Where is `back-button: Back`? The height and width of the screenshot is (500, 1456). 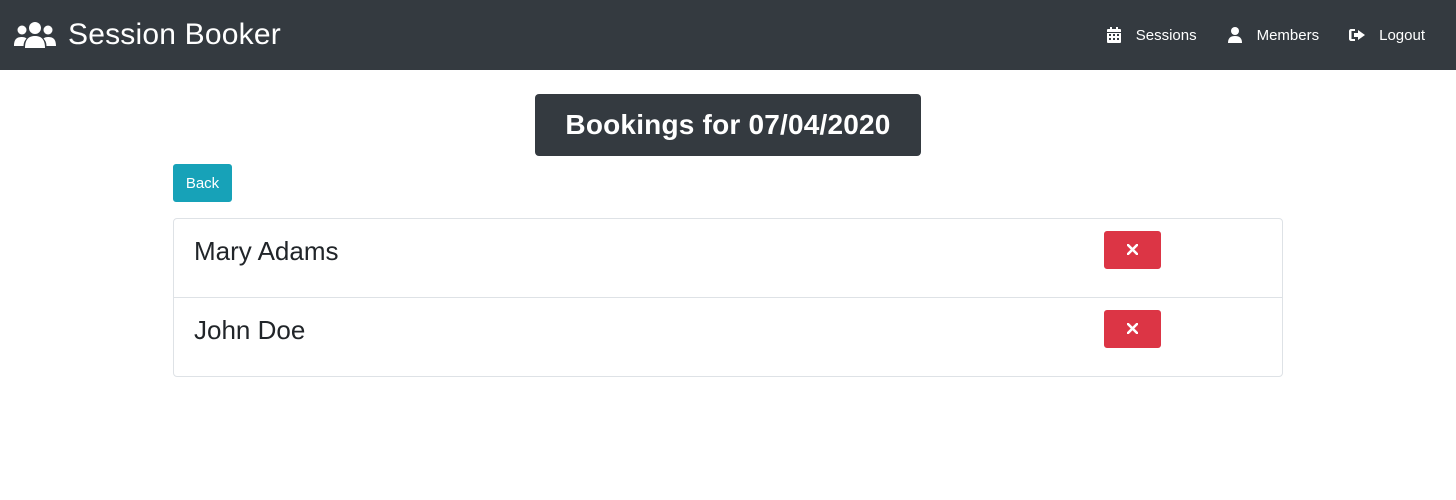
back-button: Back is located at coordinates (202, 183).